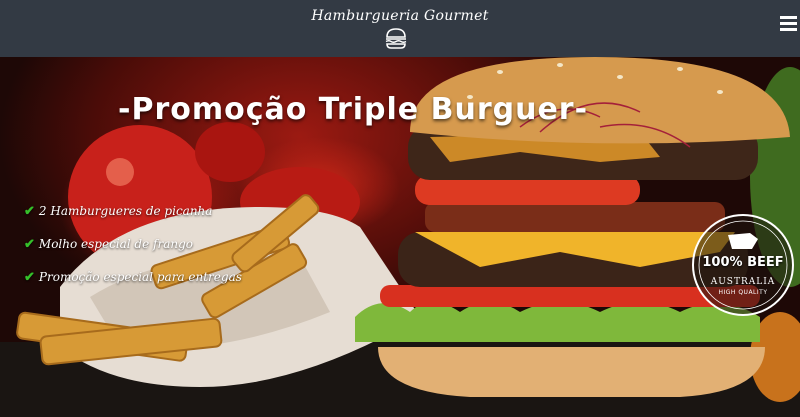 The image size is (800, 417). What do you see at coordinates (353, 109) in the screenshot?
I see `promo-title: -Promoção Triple Burguer-` at bounding box center [353, 109].